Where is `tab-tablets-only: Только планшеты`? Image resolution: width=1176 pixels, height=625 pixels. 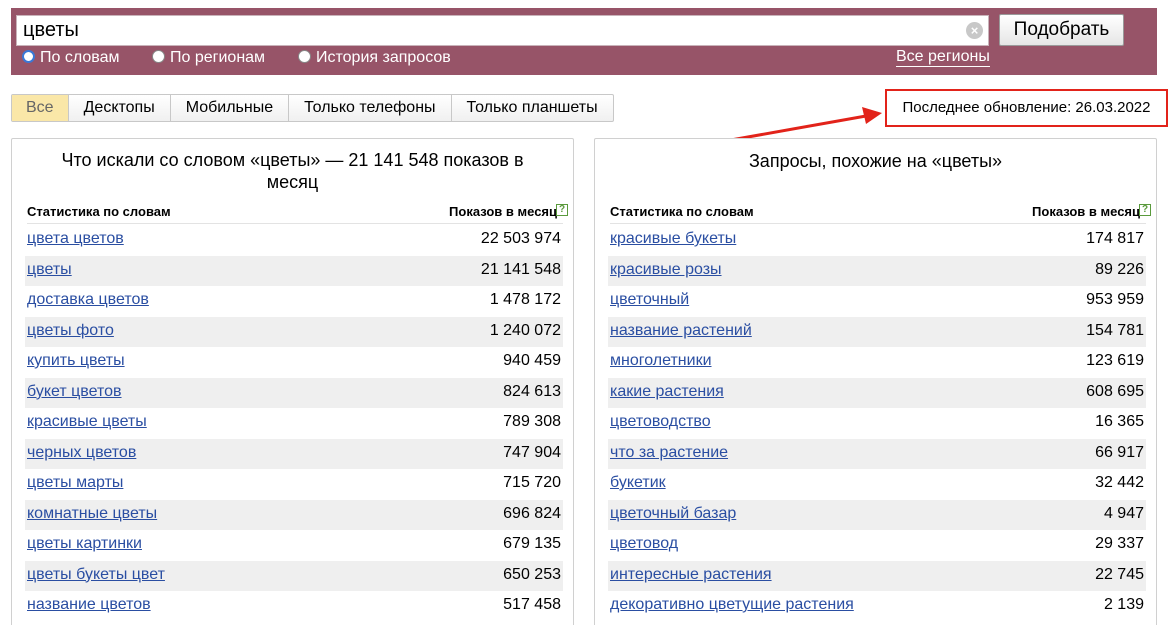
tab-tablets-only: Только планшеты is located at coordinates (532, 108).